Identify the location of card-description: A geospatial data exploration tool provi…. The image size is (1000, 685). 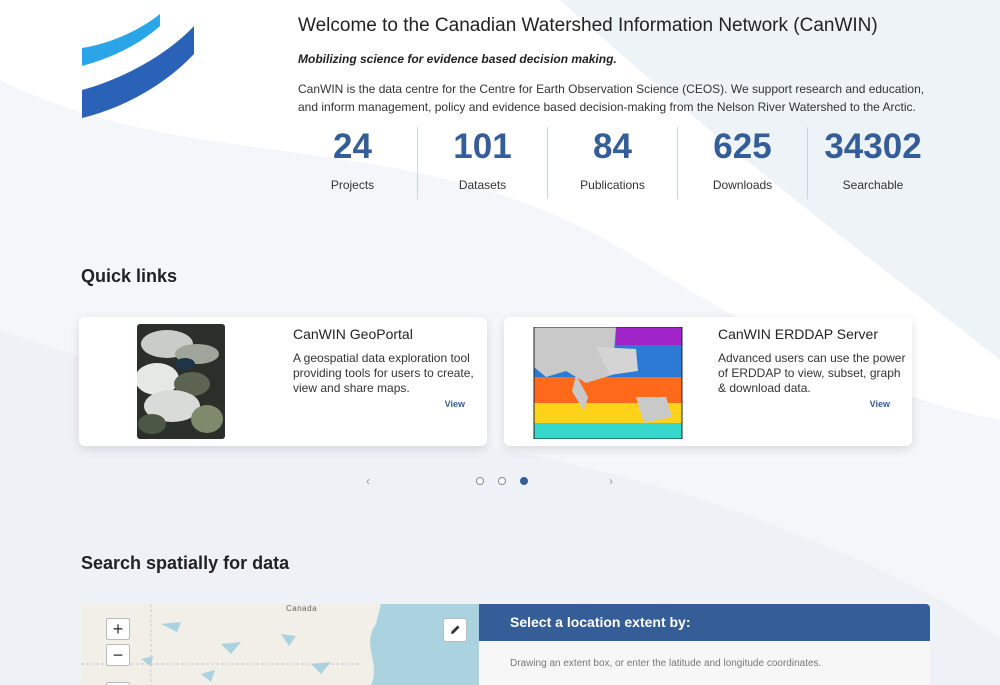
(383, 373).